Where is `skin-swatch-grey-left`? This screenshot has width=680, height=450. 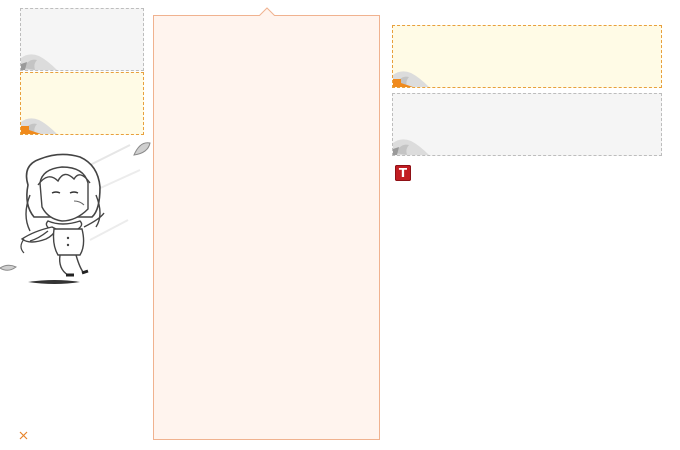
skin-swatch-grey-left is located at coordinates (82, 39).